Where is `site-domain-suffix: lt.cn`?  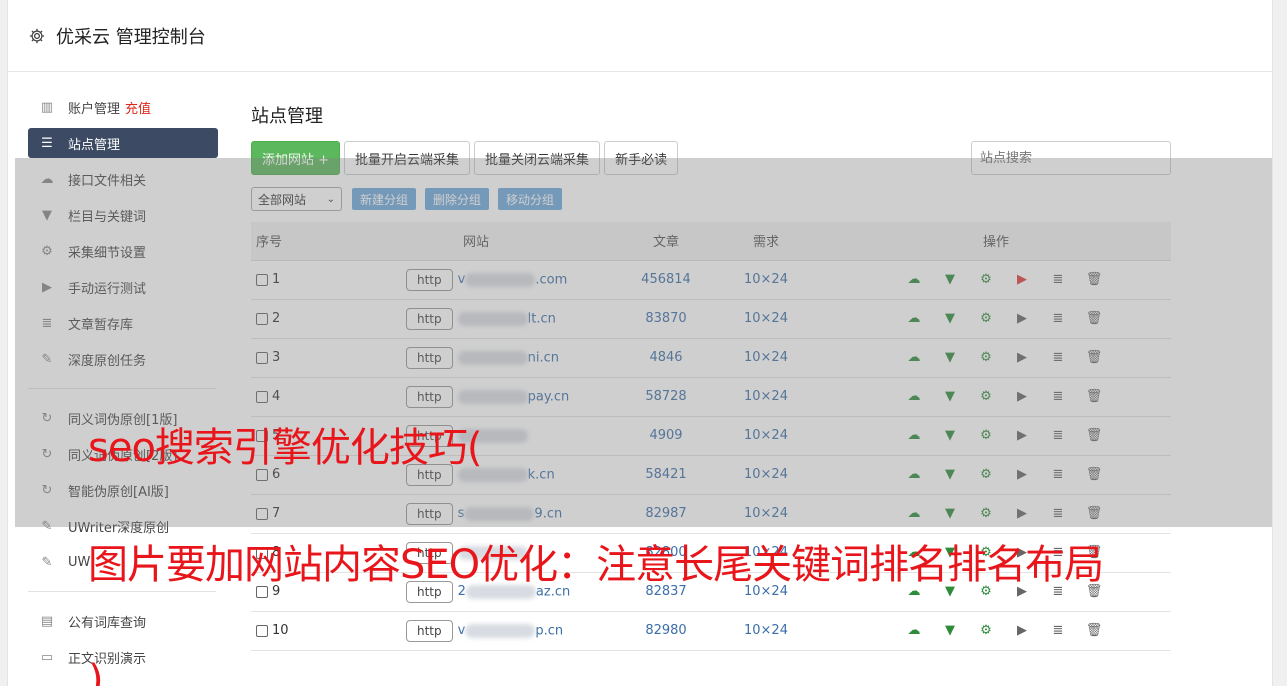 site-domain-suffix: lt.cn is located at coordinates (542, 318).